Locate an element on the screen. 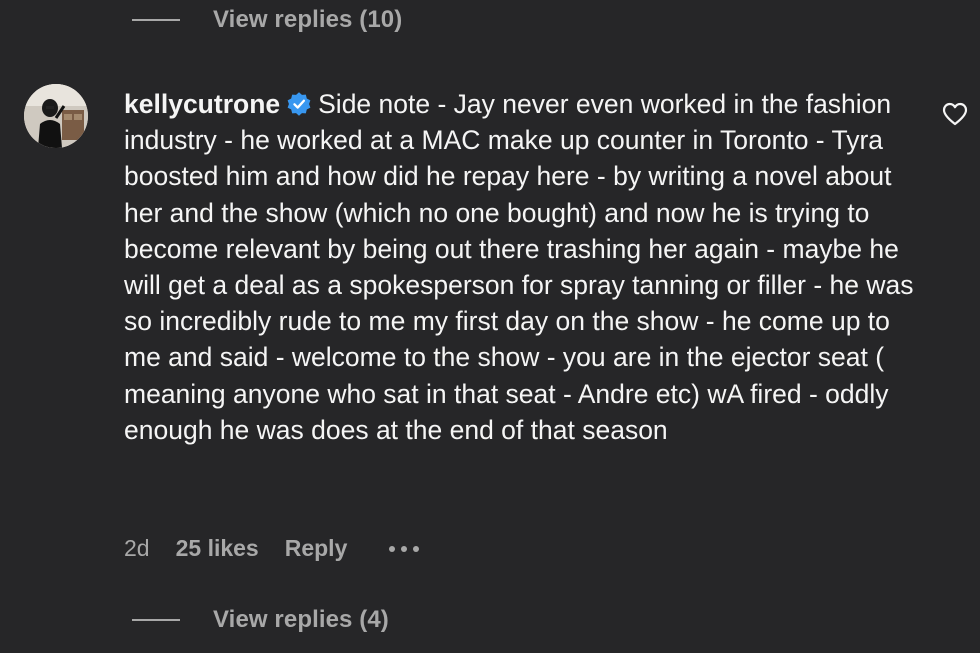 The image size is (980, 653). view-replies-label: View replies (4) is located at coordinates (301, 619).